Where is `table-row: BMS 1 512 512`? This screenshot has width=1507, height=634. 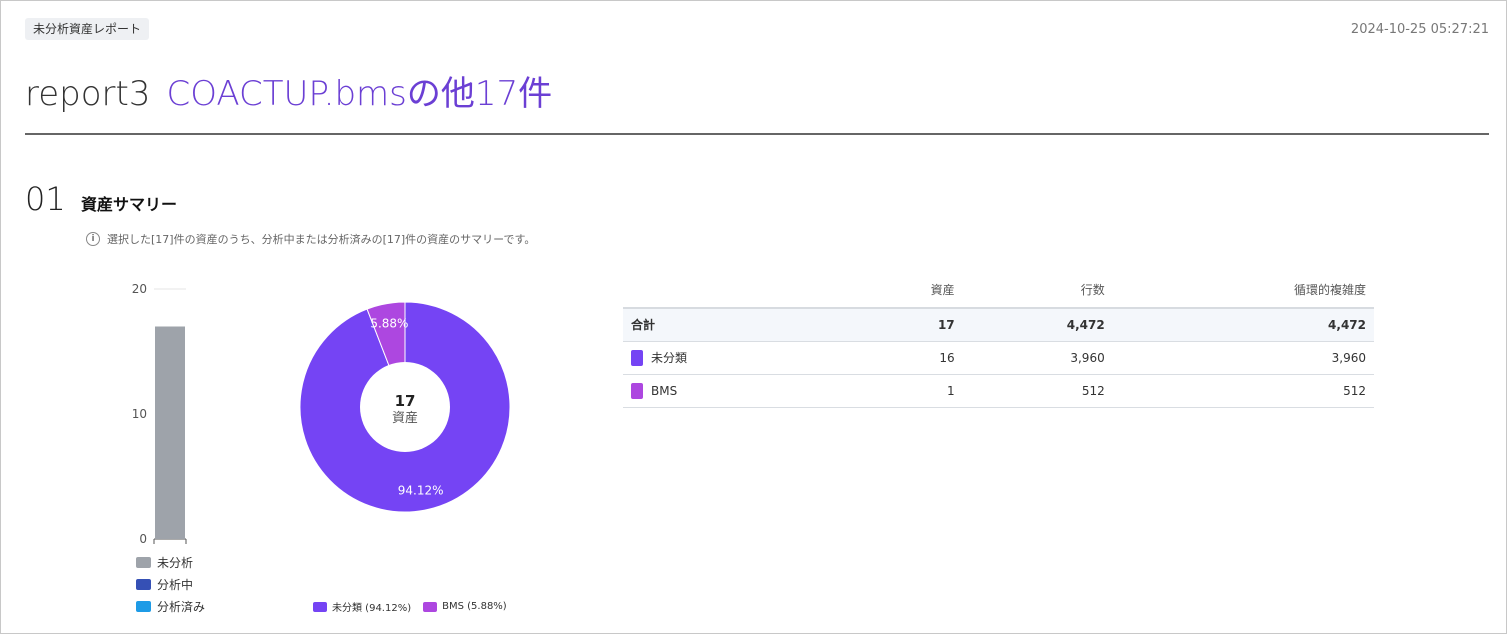 table-row: BMS 1 512 512 is located at coordinates (998, 391).